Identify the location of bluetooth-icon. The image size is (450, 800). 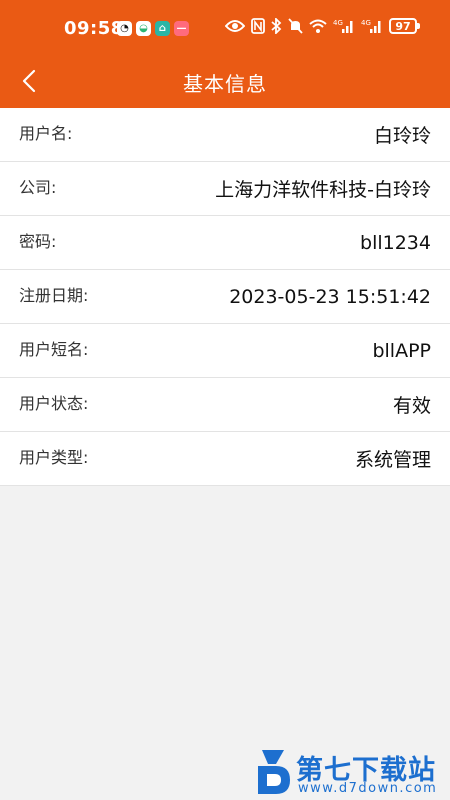
(276, 26).